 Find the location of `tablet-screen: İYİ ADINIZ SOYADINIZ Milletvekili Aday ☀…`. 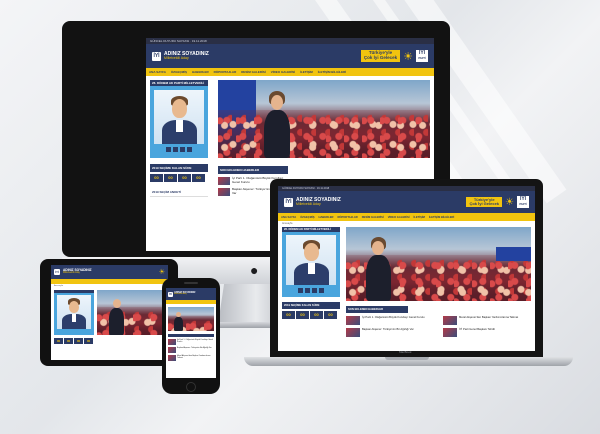

tablet-screen: İYİ ADINIZ SOYADINIZ Milletvekili Aday ☀… is located at coordinates (109, 312).